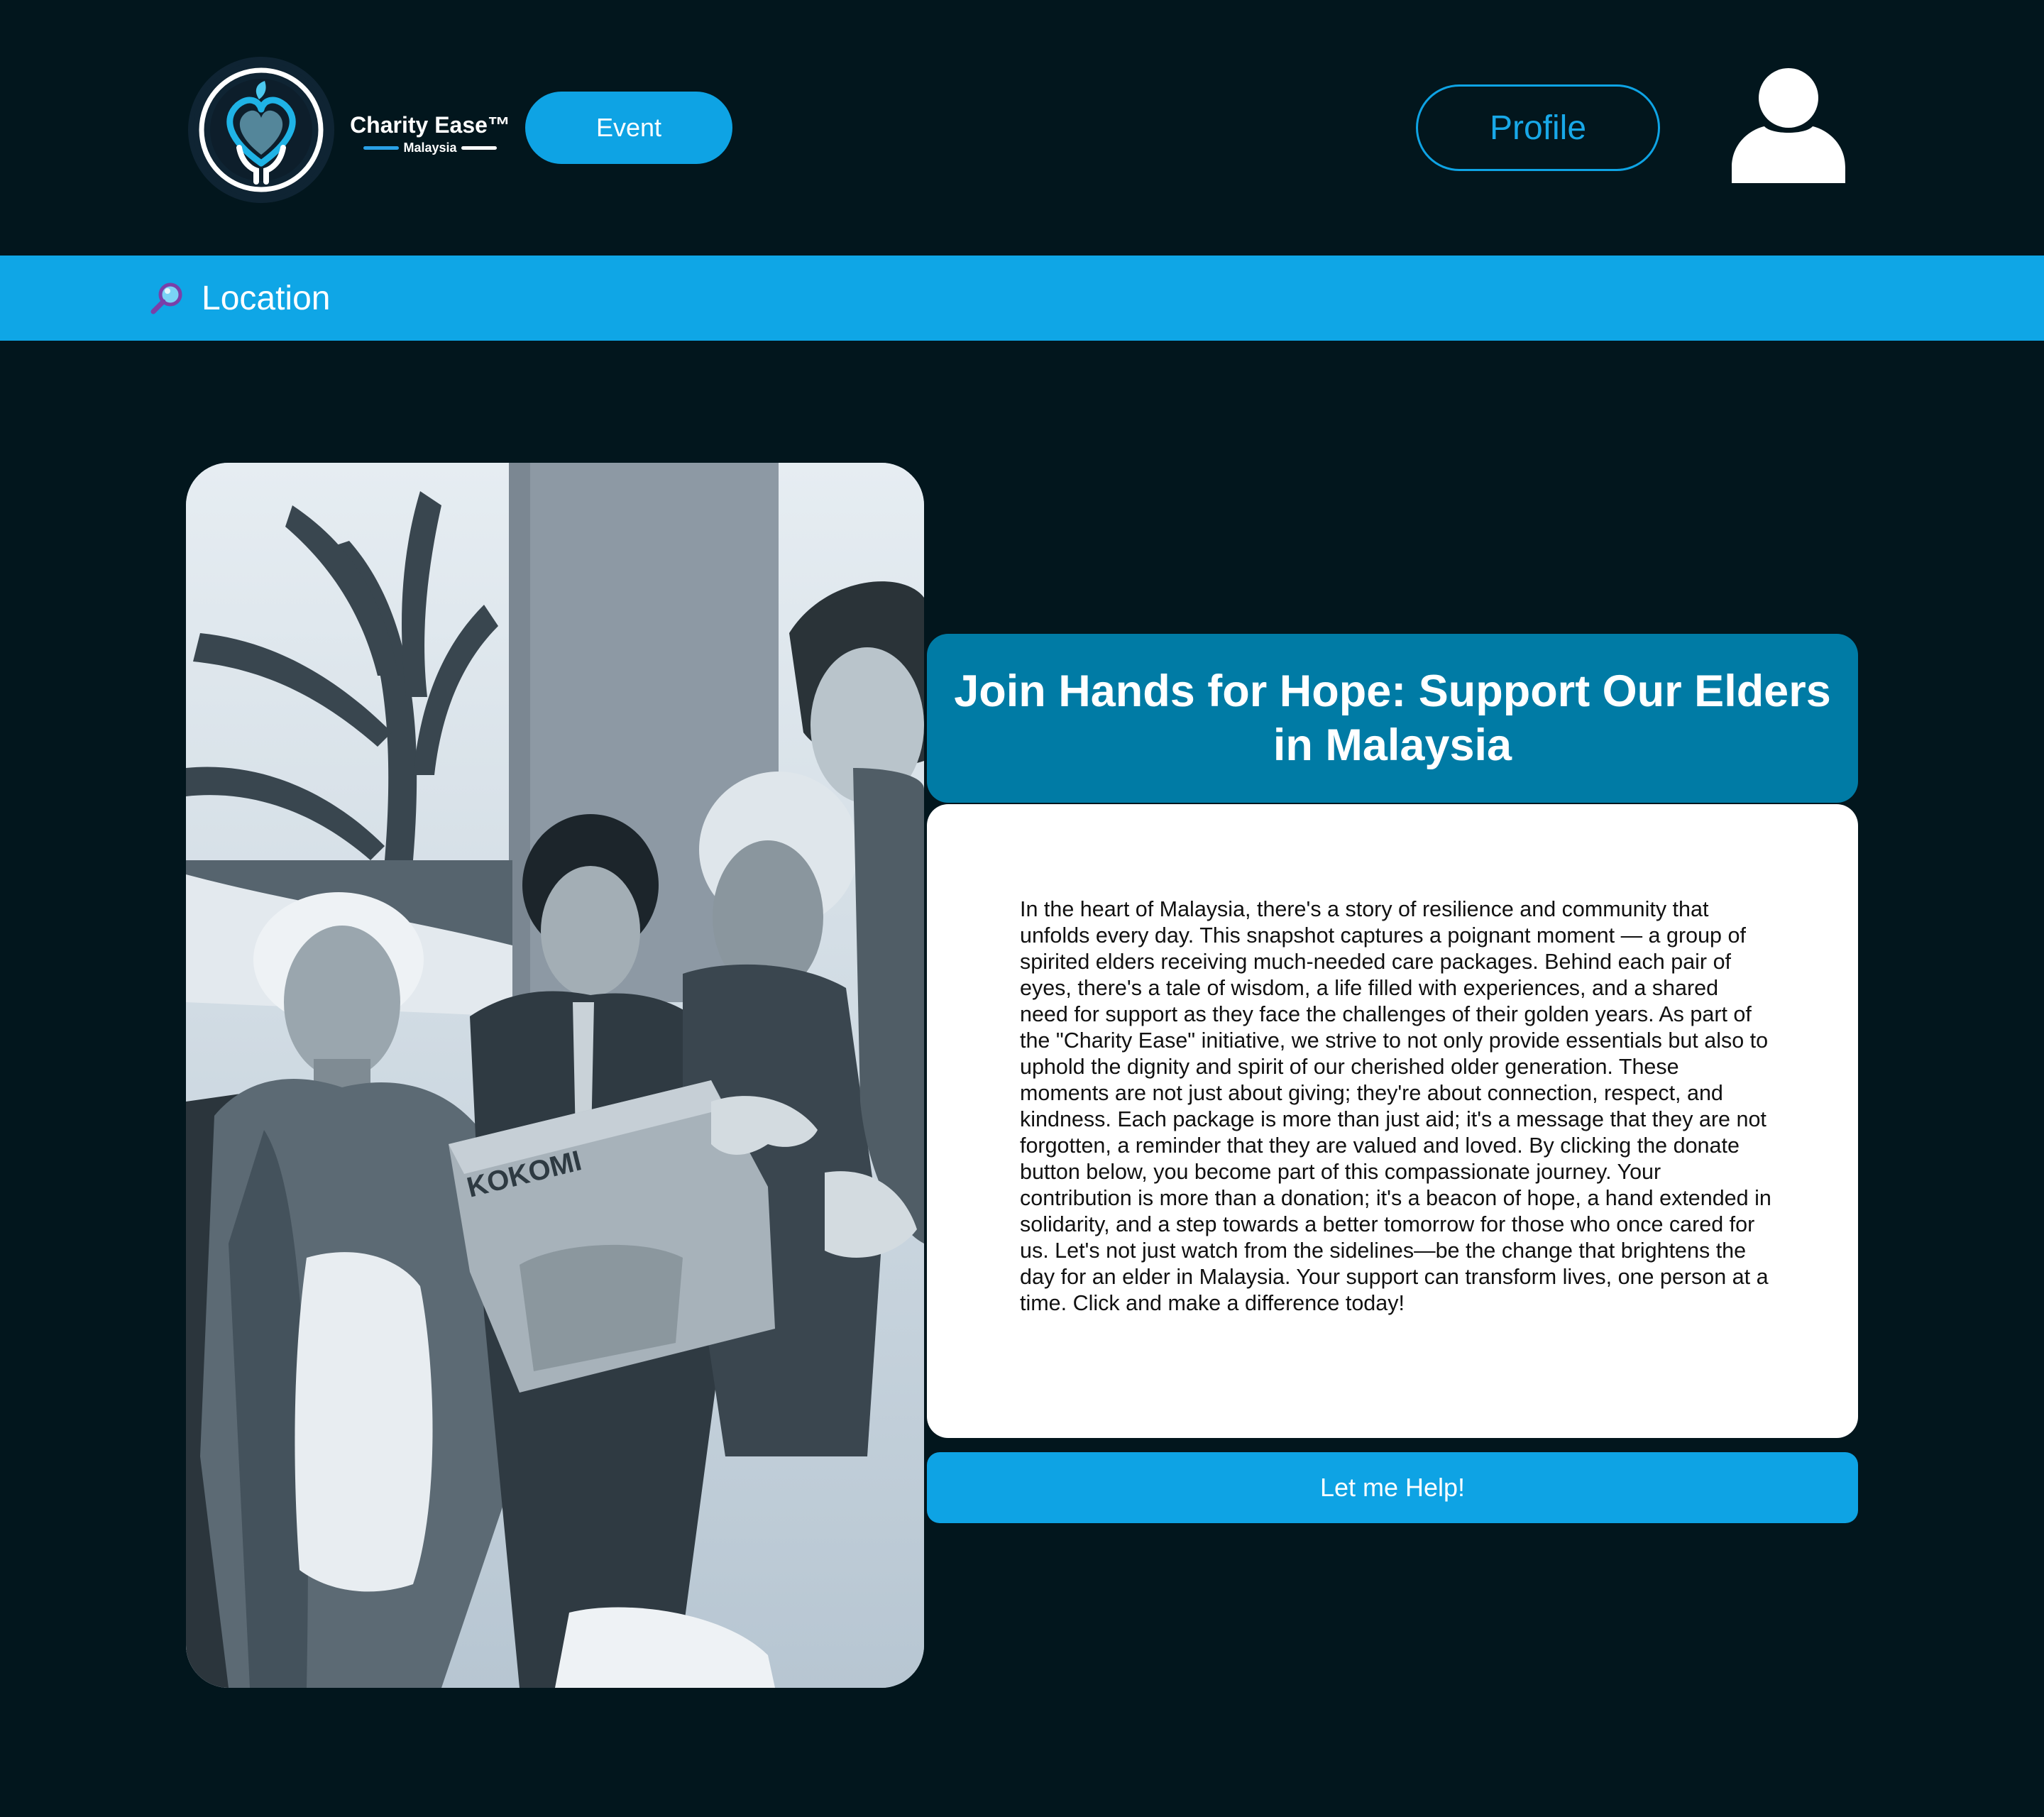  What do you see at coordinates (1022, 128) in the screenshot?
I see `top-nav: Charity Ease™ Malaysia Event Profile` at bounding box center [1022, 128].